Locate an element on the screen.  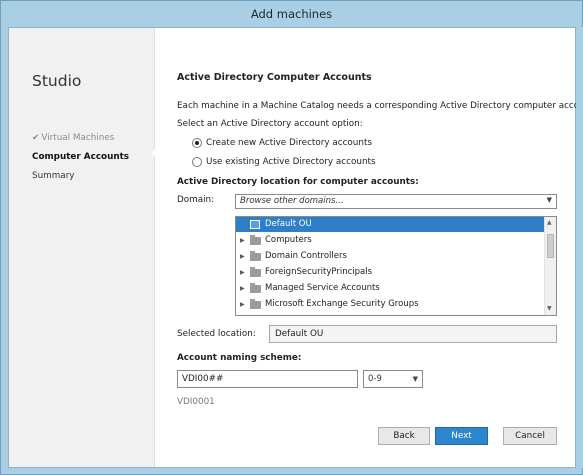
naming-scheme-value: VDI00## is located at coordinates (203, 379).